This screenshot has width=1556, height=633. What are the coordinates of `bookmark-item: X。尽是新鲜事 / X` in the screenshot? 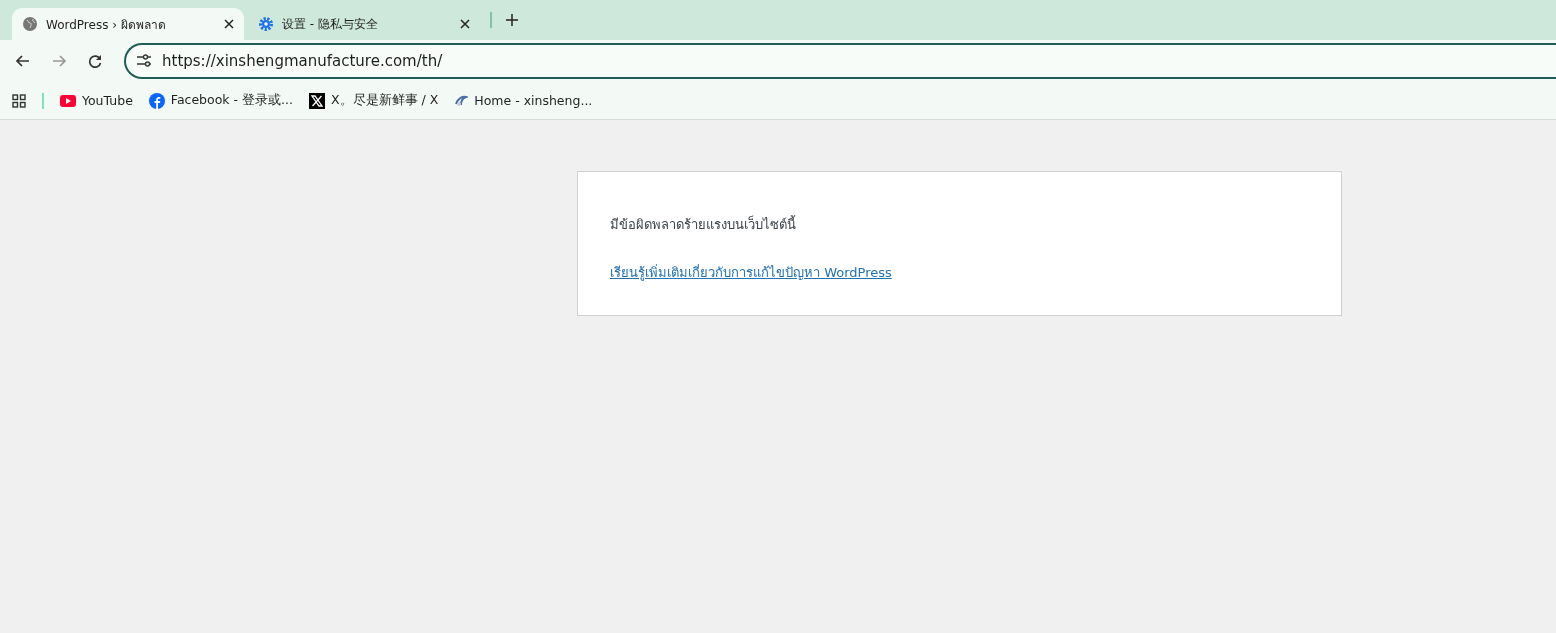 It's located at (373, 100).